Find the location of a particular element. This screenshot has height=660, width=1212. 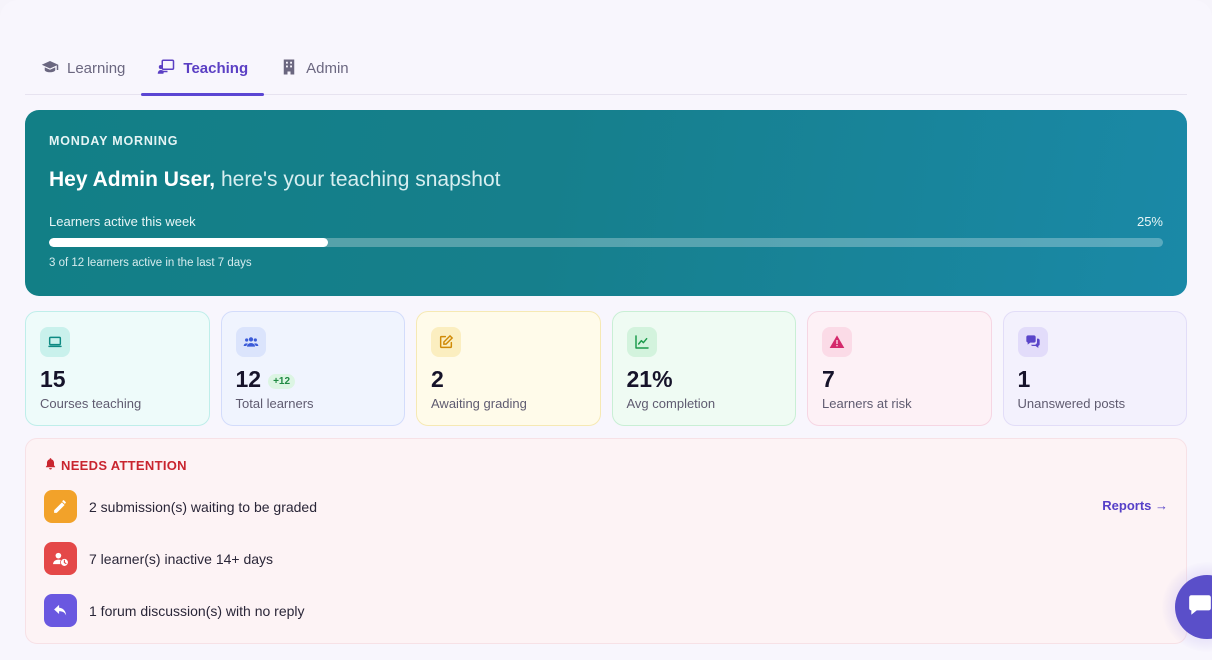

progress-percent: 25% is located at coordinates (1149, 221).